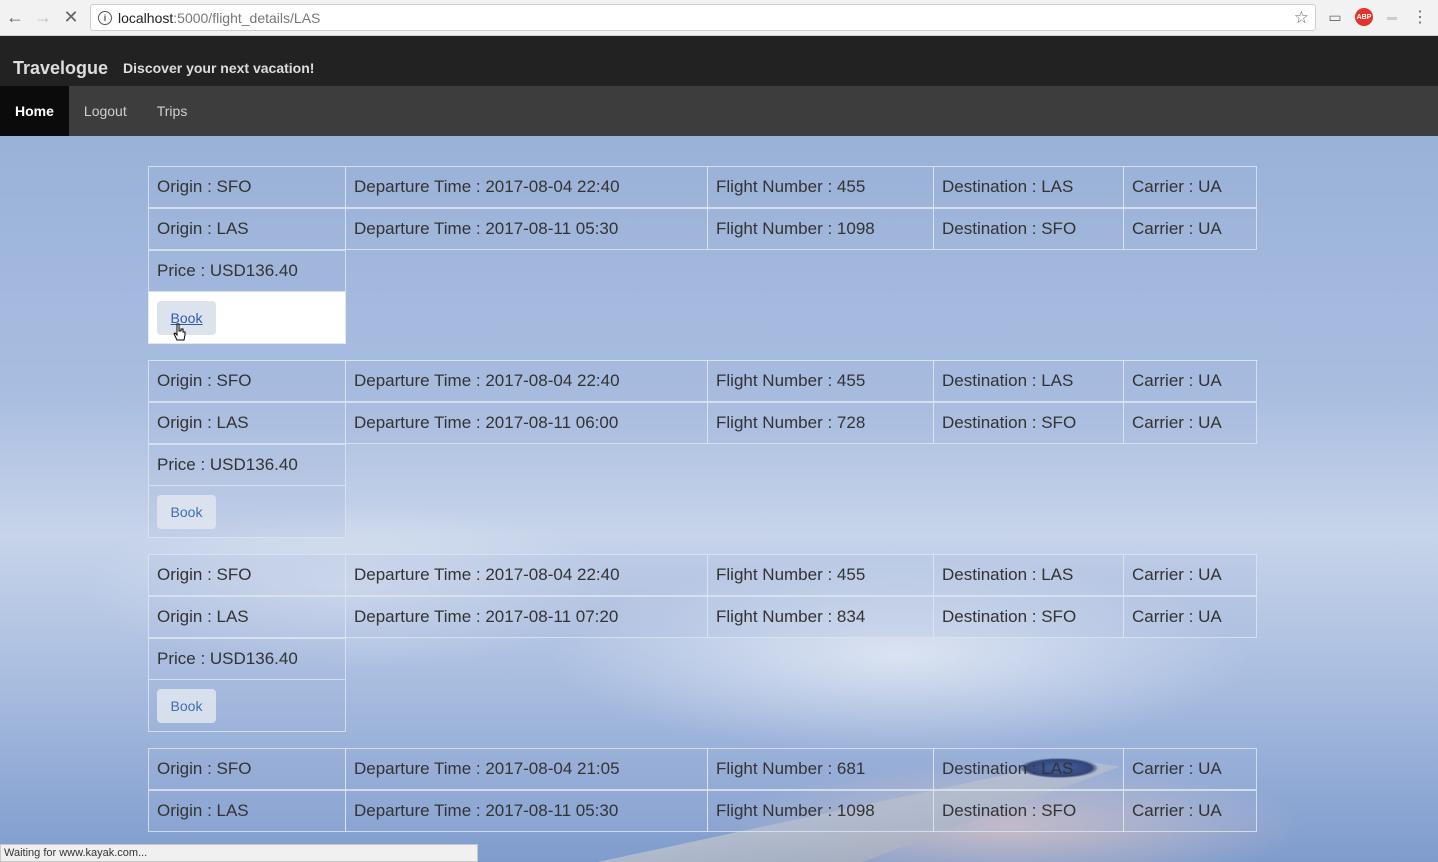  I want to click on flight-number-cell: Flight Number : 681, so click(820, 769).